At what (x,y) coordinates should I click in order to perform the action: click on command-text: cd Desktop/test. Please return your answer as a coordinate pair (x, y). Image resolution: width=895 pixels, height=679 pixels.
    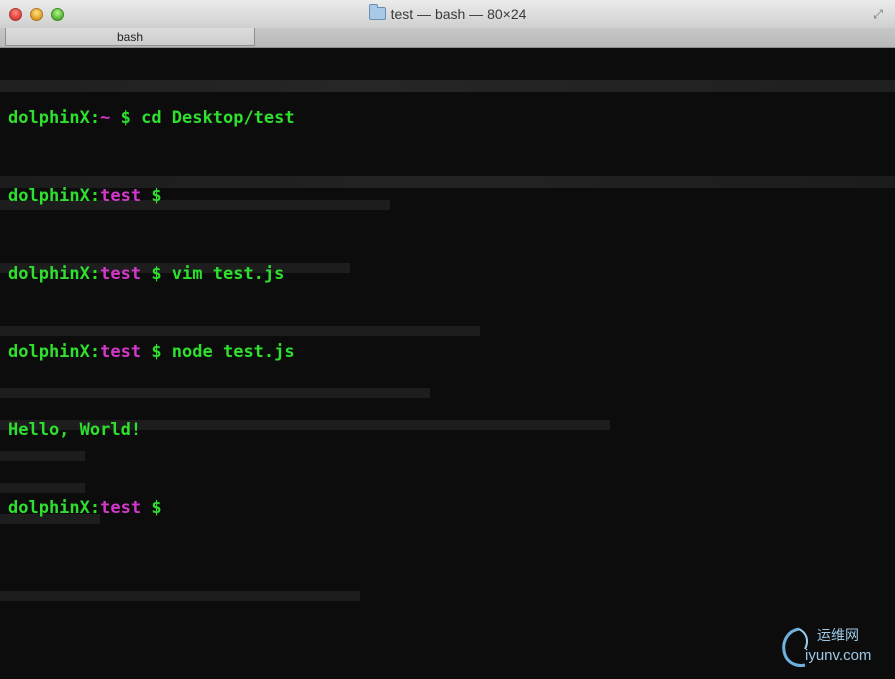
    Looking at the image, I should click on (218, 118).